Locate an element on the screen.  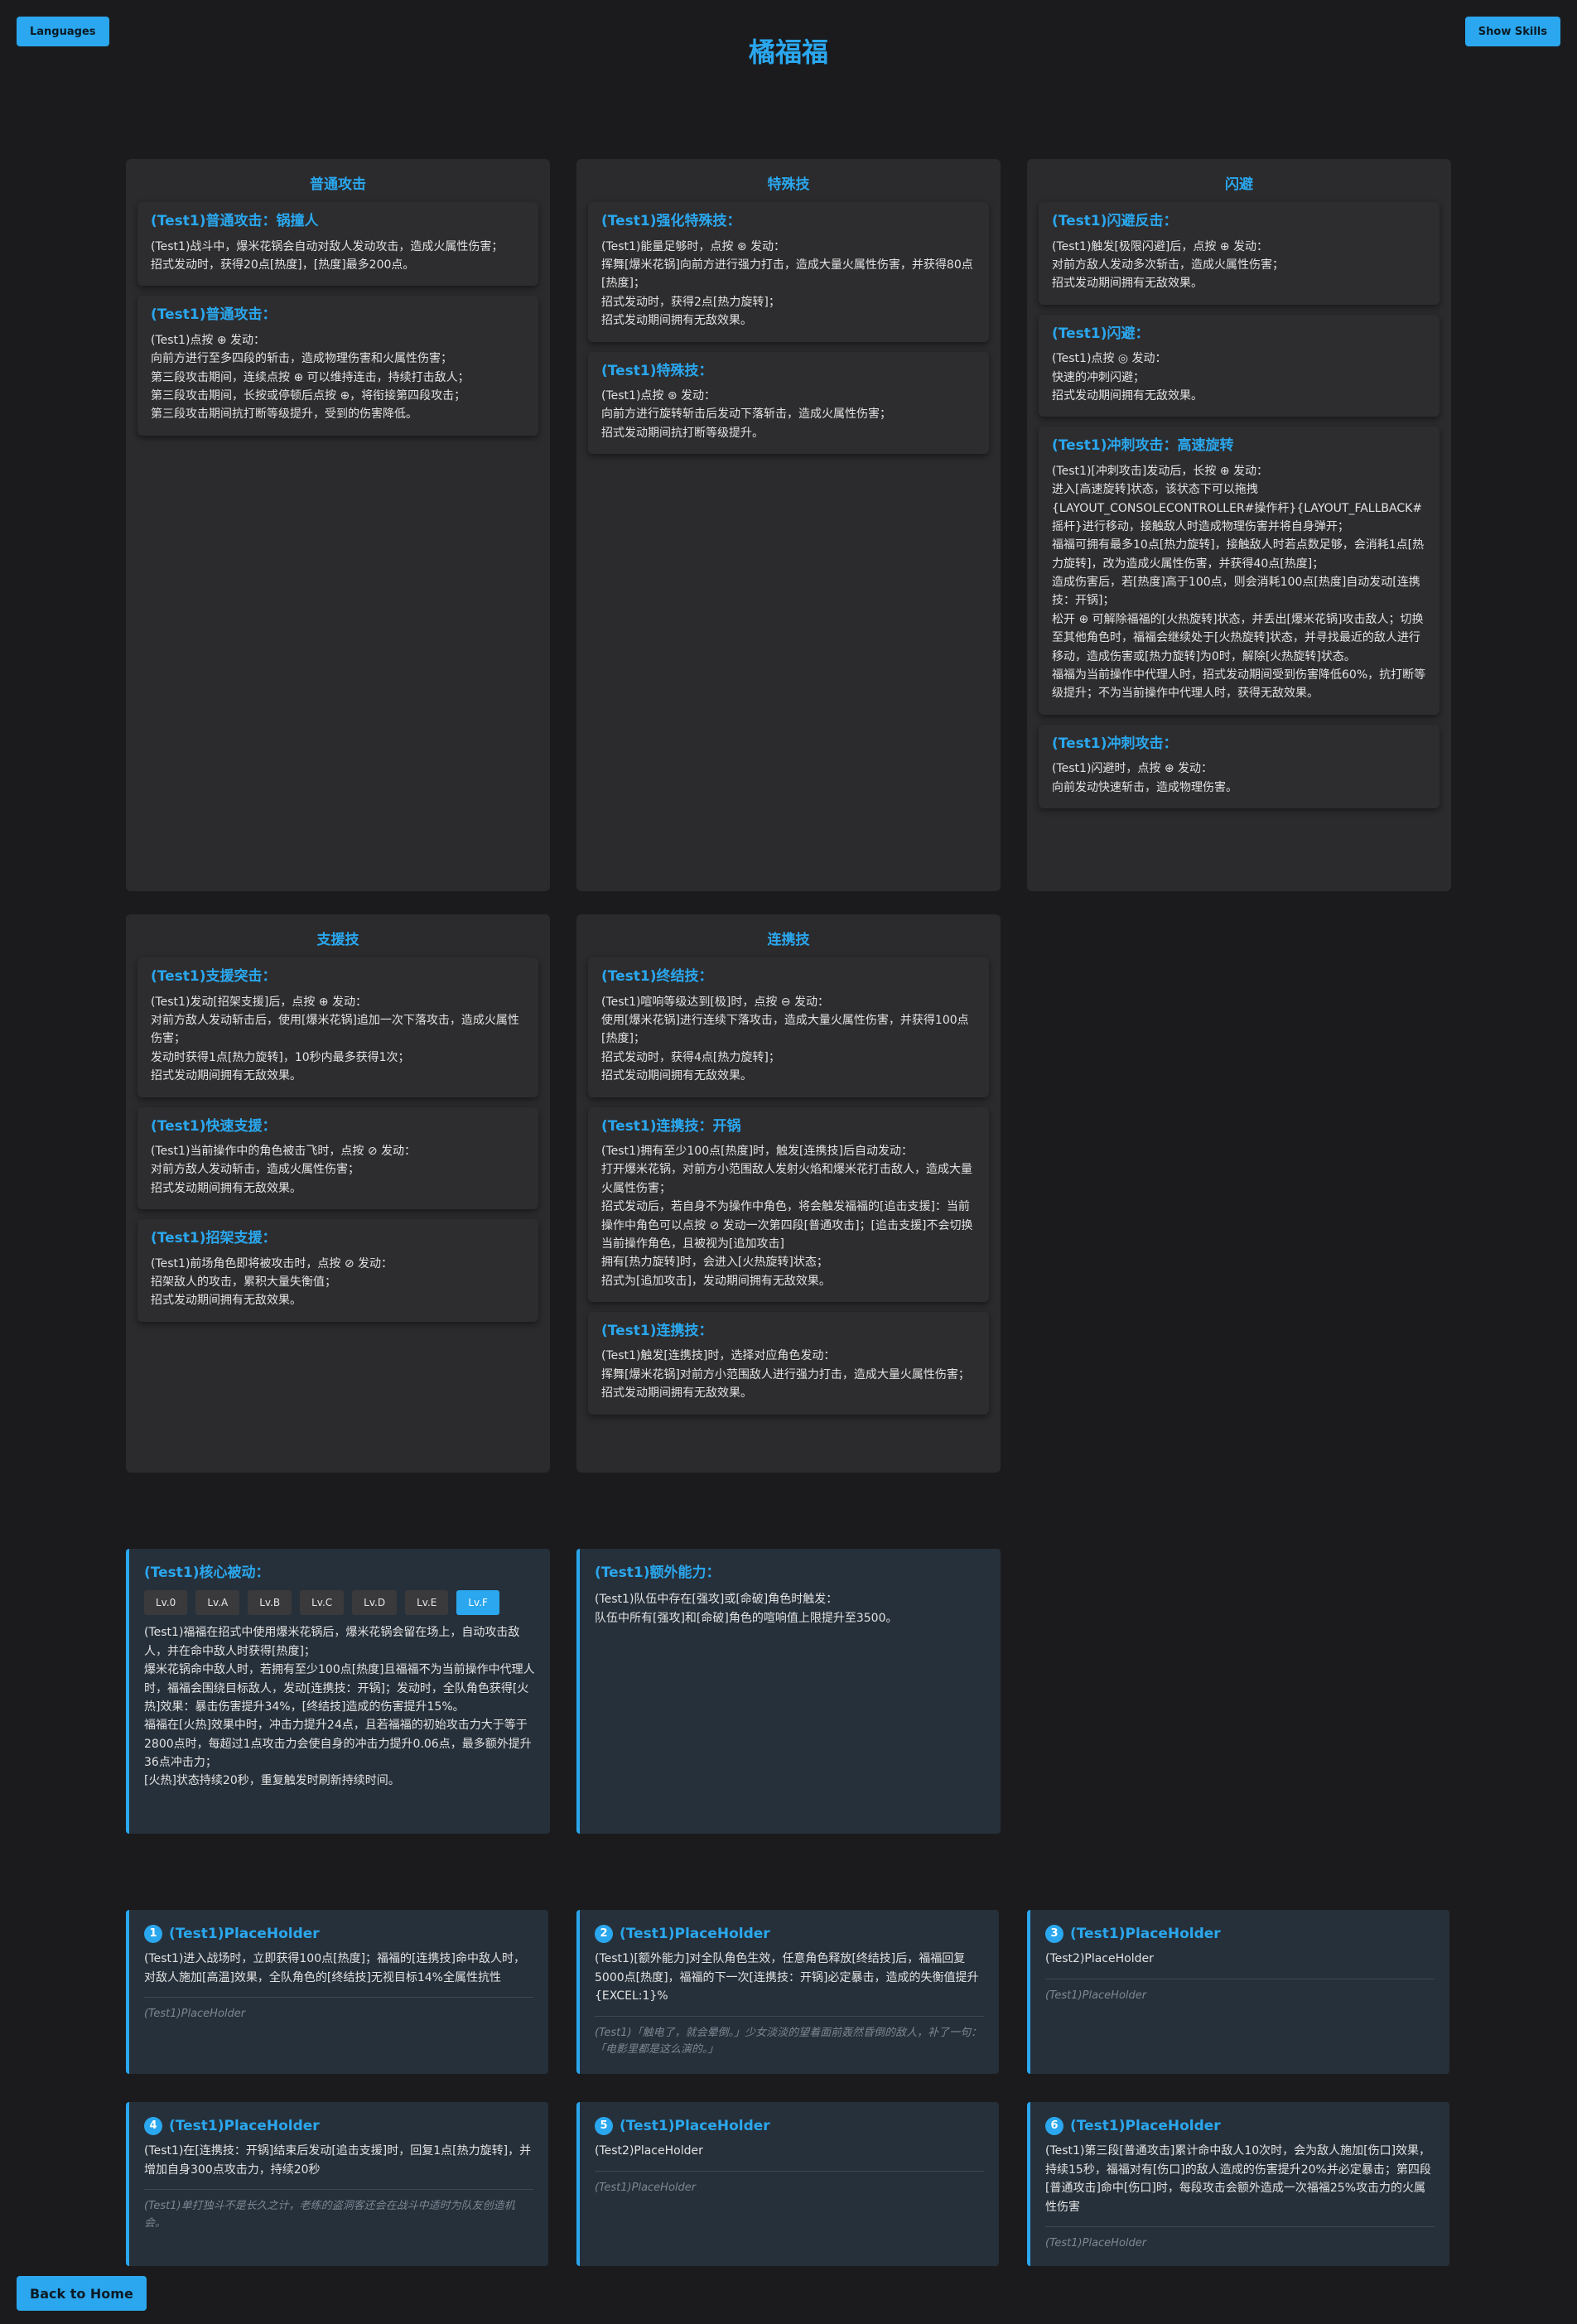
panel-title: 连携技 is located at coordinates (789, 940).